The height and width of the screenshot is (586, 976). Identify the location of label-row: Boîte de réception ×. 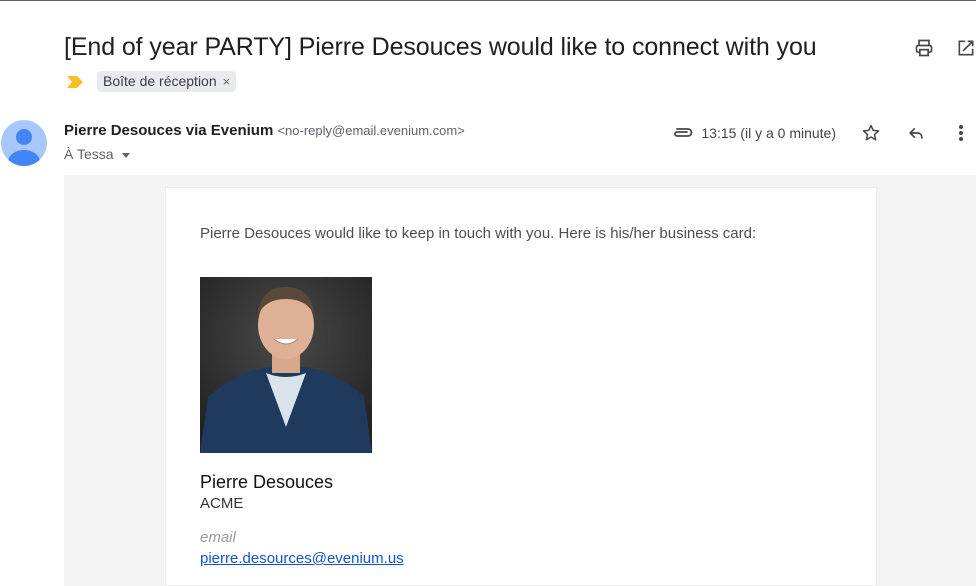
(152, 81).